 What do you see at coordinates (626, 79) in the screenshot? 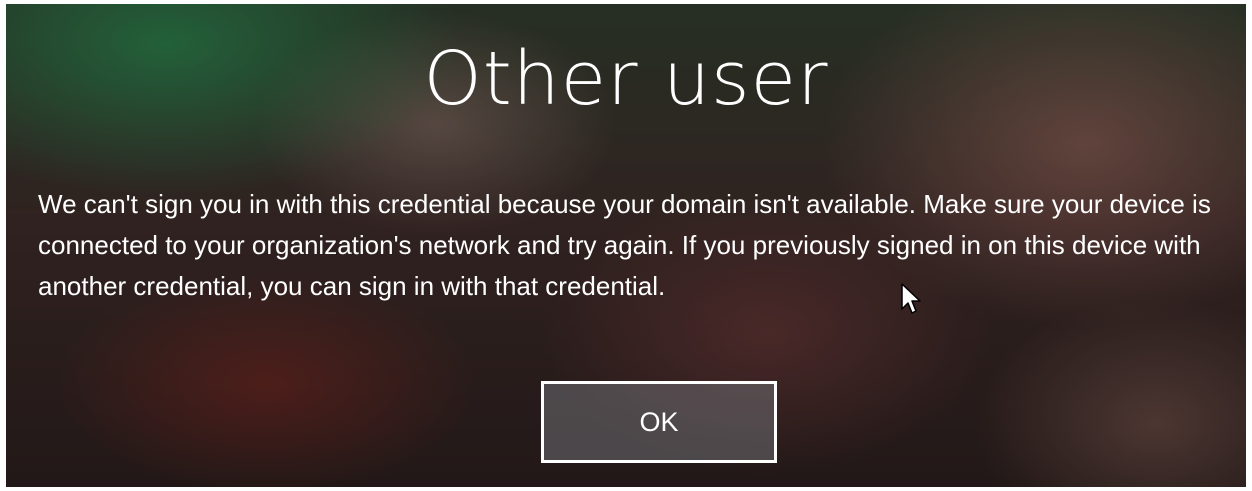
I see `dialog-title: Other user` at bounding box center [626, 79].